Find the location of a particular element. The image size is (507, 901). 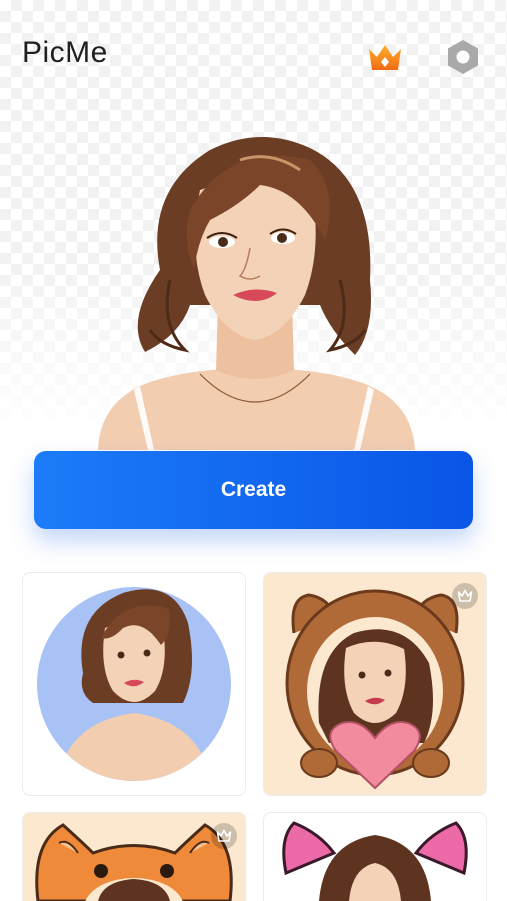

template-card-fox-hood is located at coordinates (134, 856).